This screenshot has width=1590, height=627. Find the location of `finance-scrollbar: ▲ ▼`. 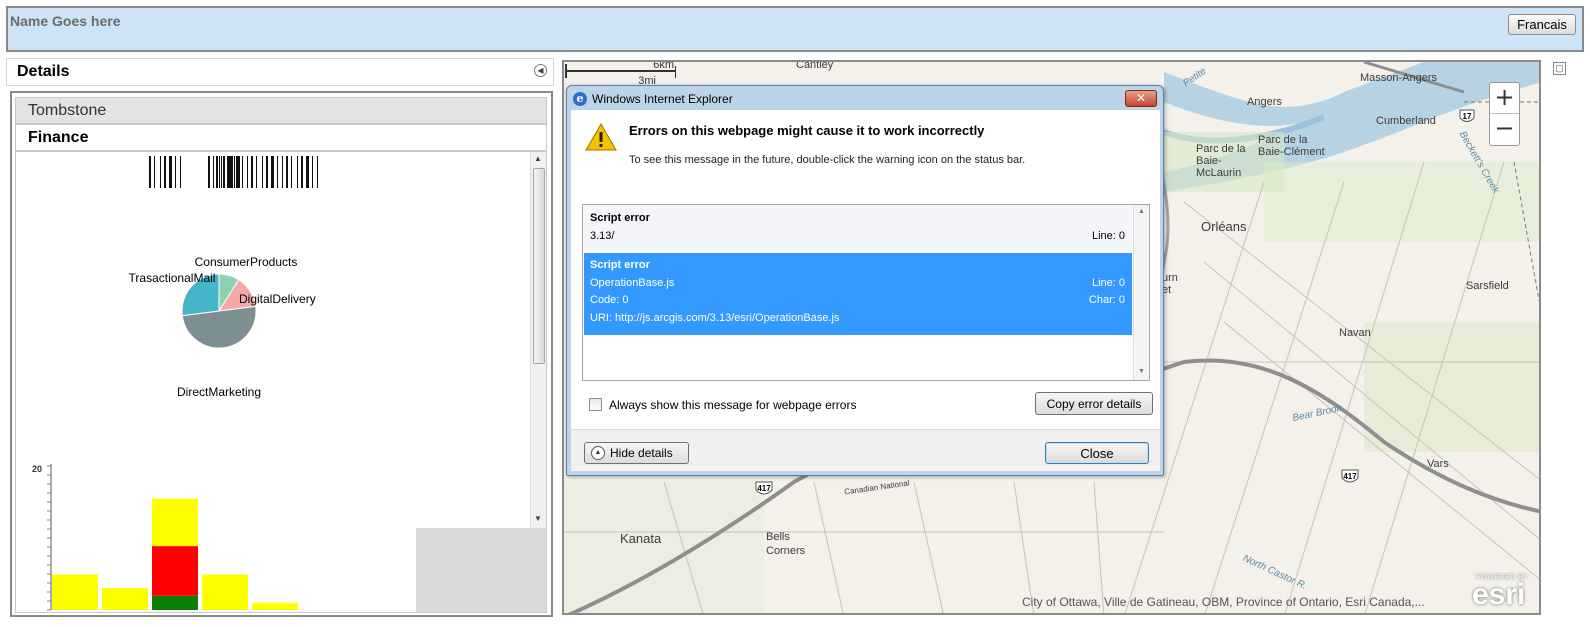

finance-scrollbar: ▲ ▼ is located at coordinates (538, 340).